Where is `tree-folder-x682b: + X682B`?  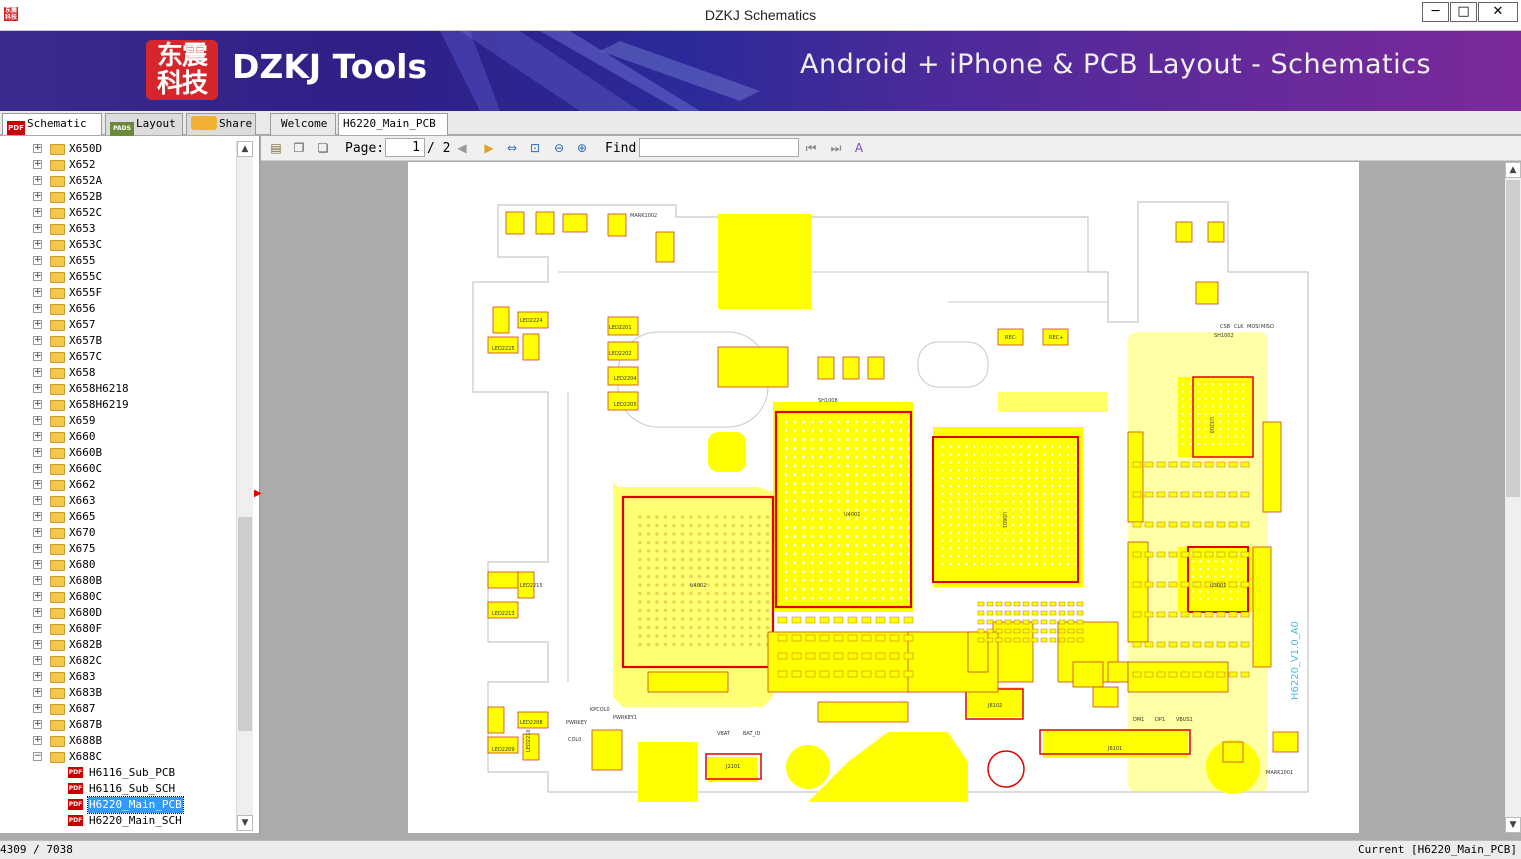 tree-folder-x682b: + X682B is located at coordinates (118, 645).